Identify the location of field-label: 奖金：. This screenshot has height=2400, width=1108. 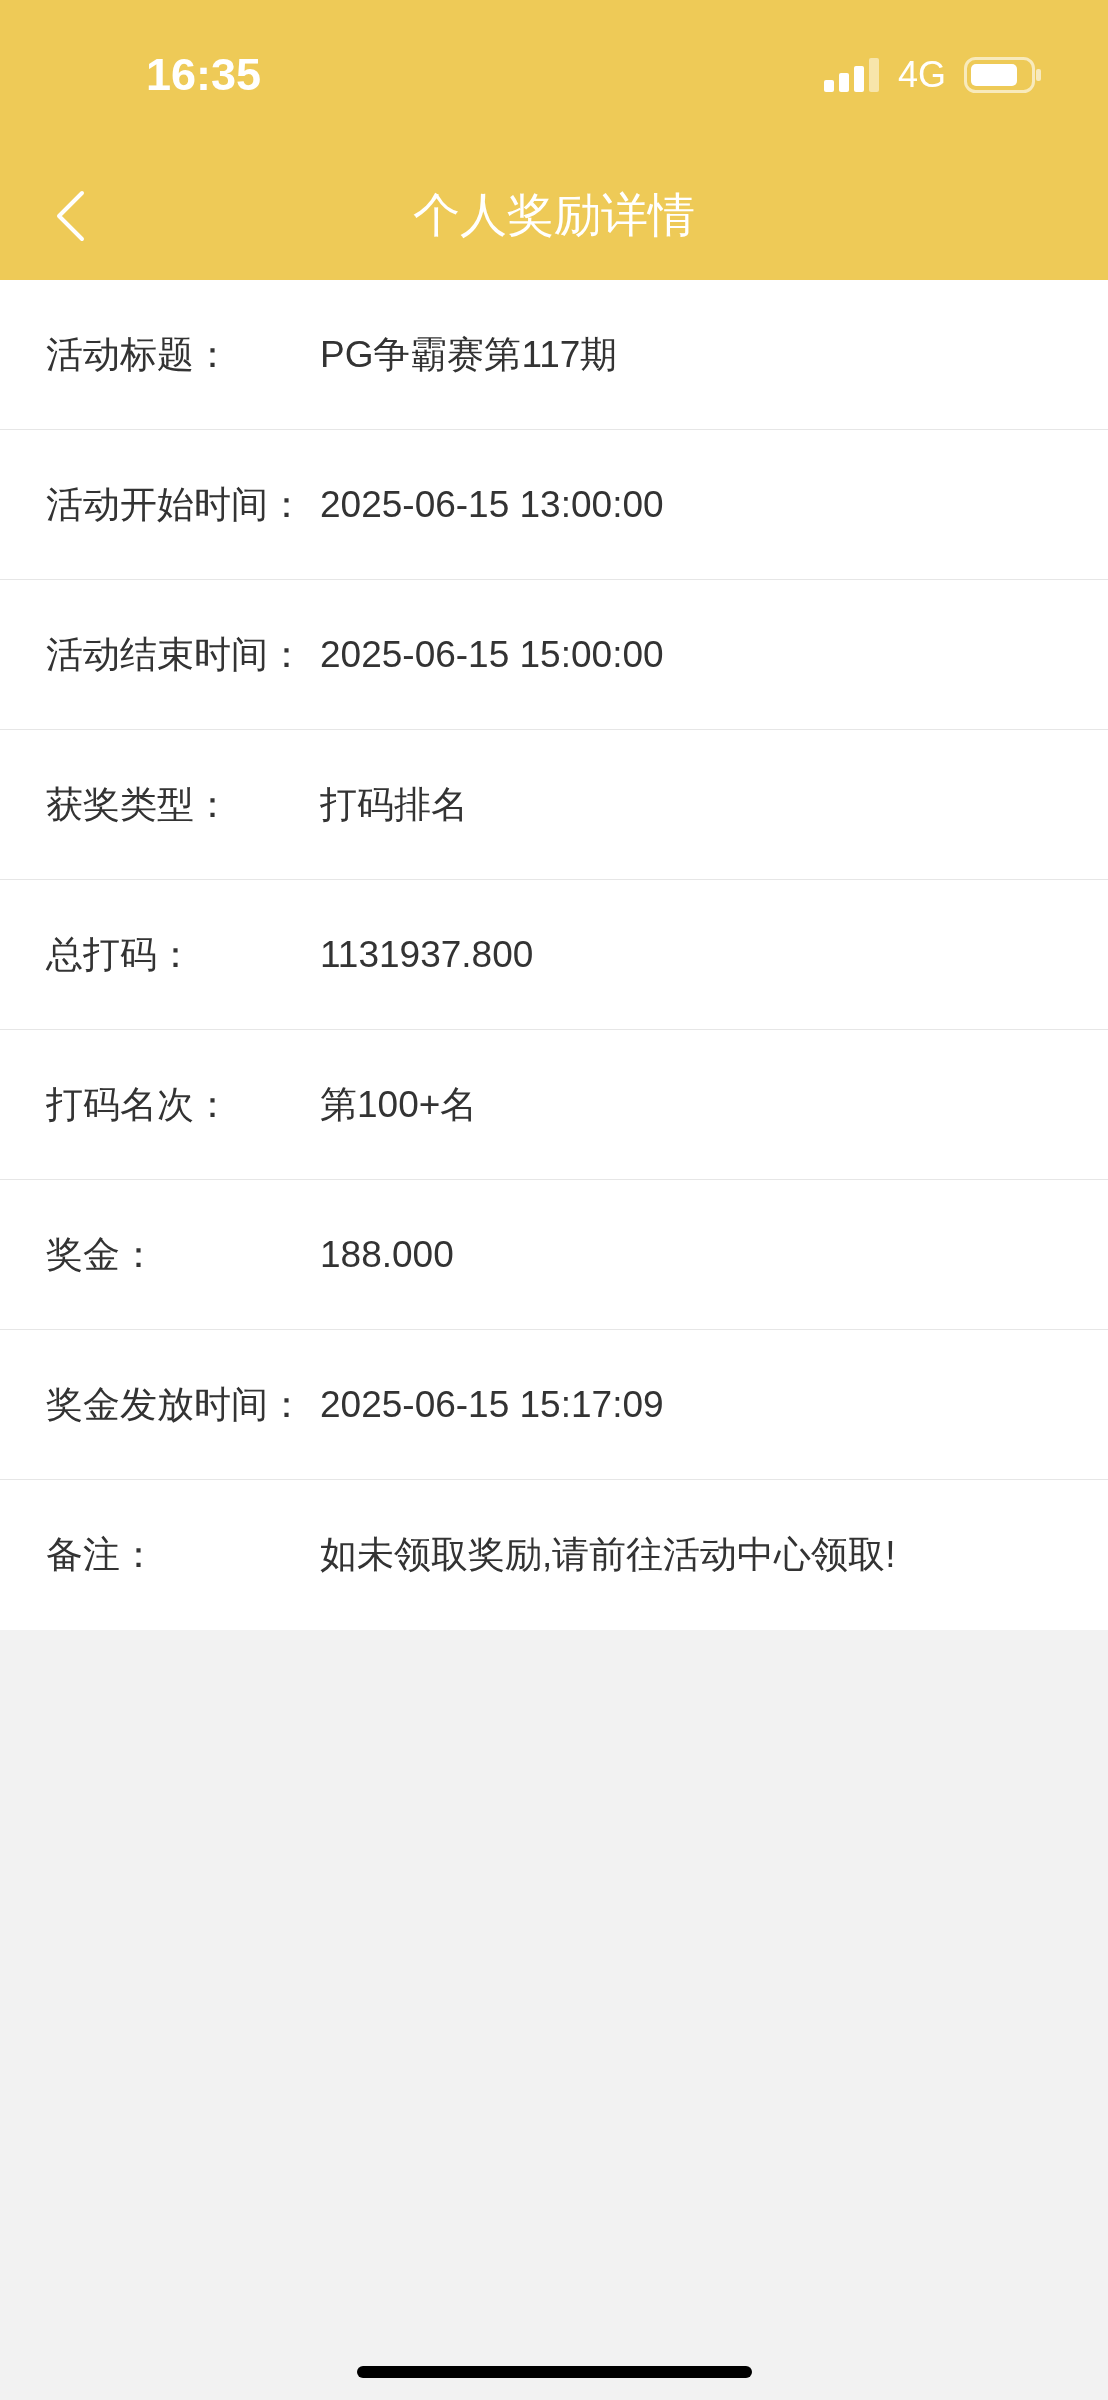
(102, 1254).